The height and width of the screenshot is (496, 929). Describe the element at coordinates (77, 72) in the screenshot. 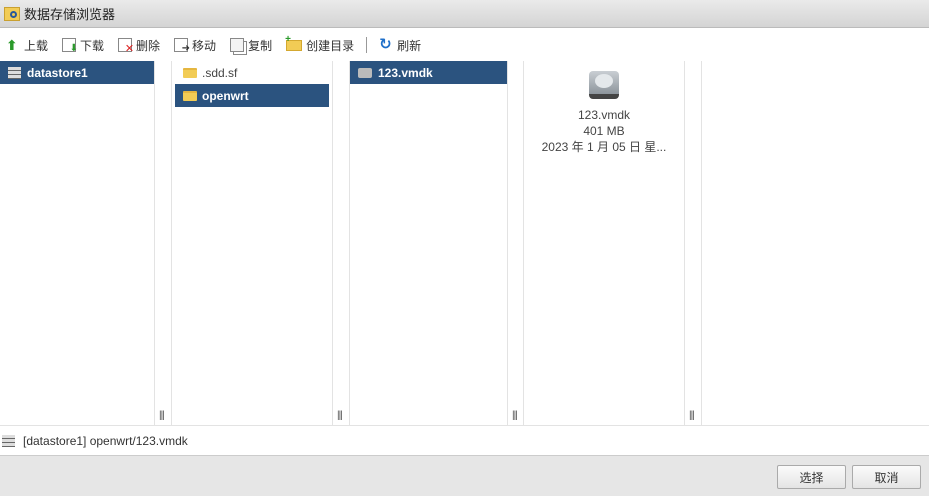

I see `list-item-datastore1: datastore1` at that location.